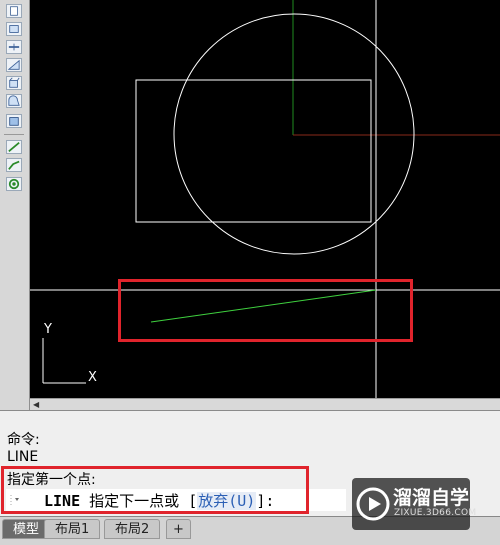  I want to click on play-logo-icon, so click(373, 504).